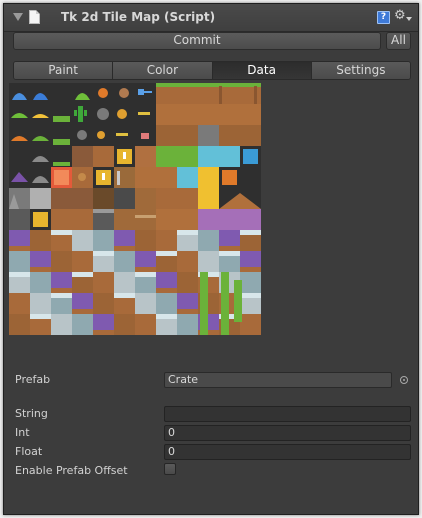  Describe the element at coordinates (197, 41) in the screenshot. I see `commit-button: Commit` at that location.